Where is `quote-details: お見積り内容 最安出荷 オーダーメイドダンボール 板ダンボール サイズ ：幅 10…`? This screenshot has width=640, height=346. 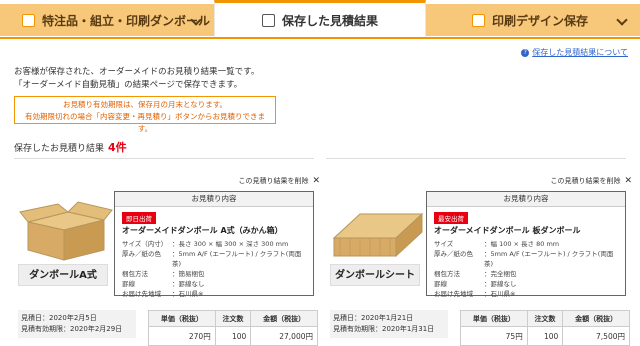 quote-details: お見積り内容 最安出荷 オーダーメイドダンボール 板ダンボール サイズ ：幅 10… is located at coordinates (526, 245).